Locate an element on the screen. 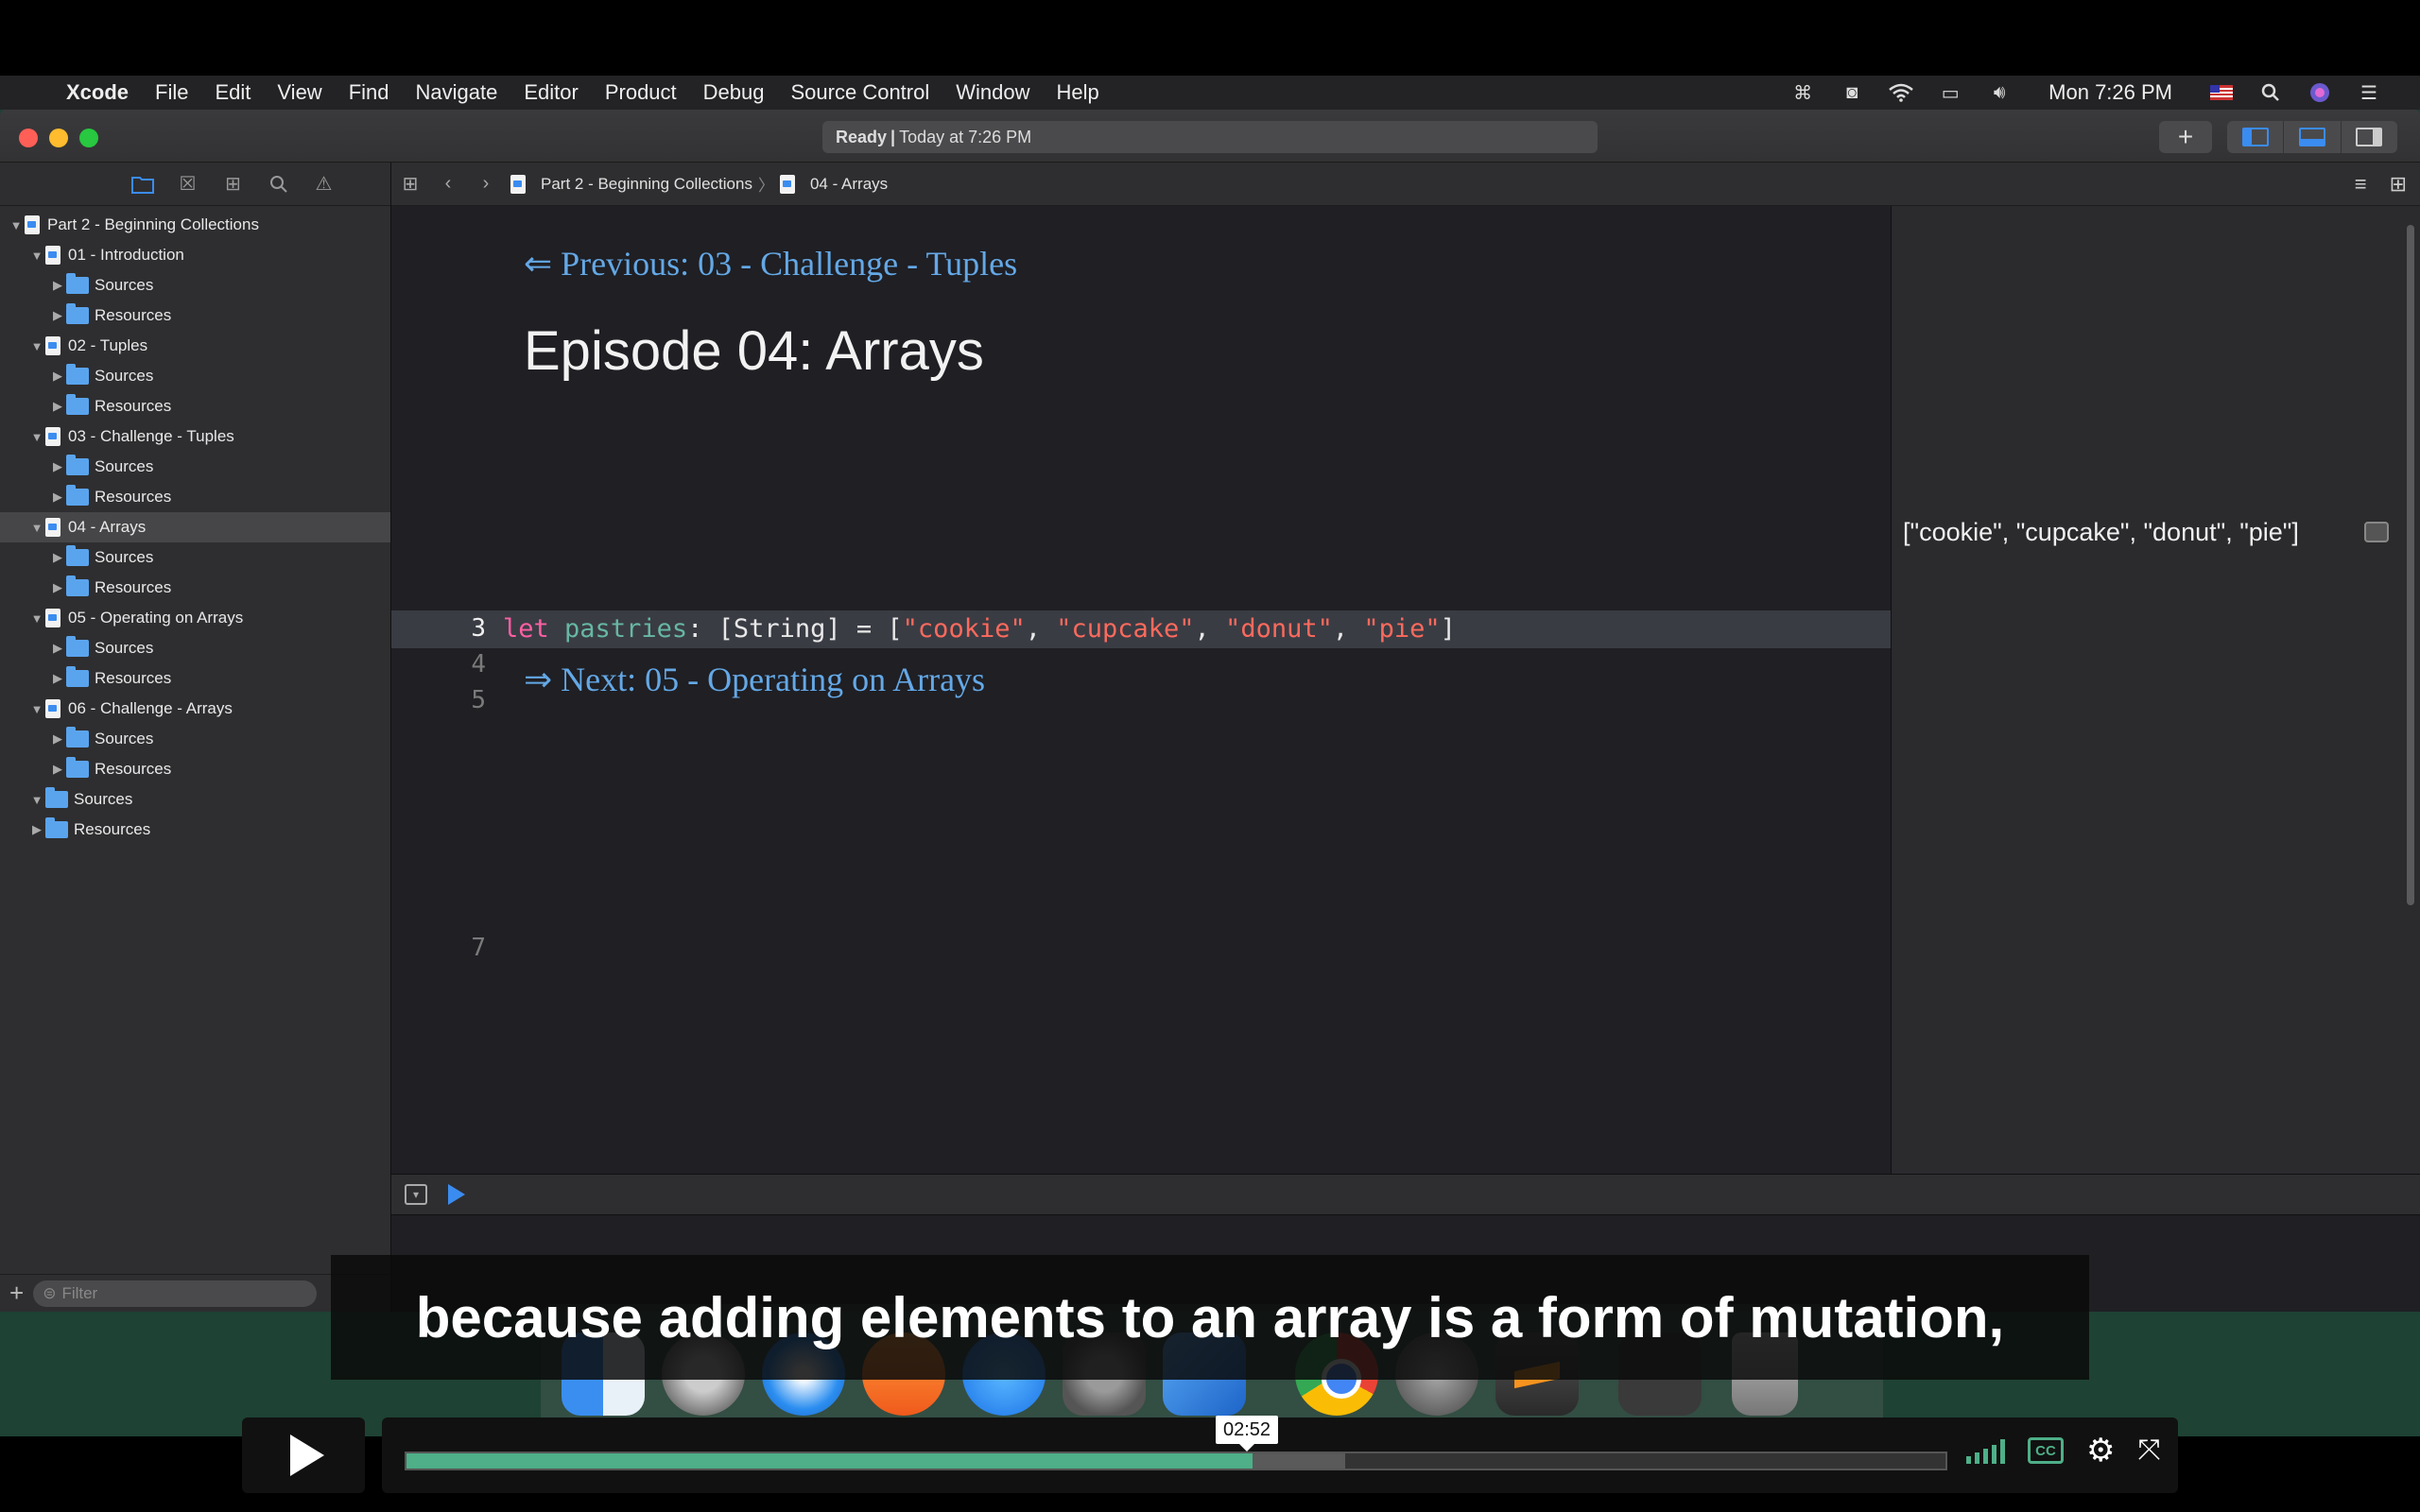  previous-page-link: ⇐ Previous: 03 - Challenge - Tuples is located at coordinates (770, 264).